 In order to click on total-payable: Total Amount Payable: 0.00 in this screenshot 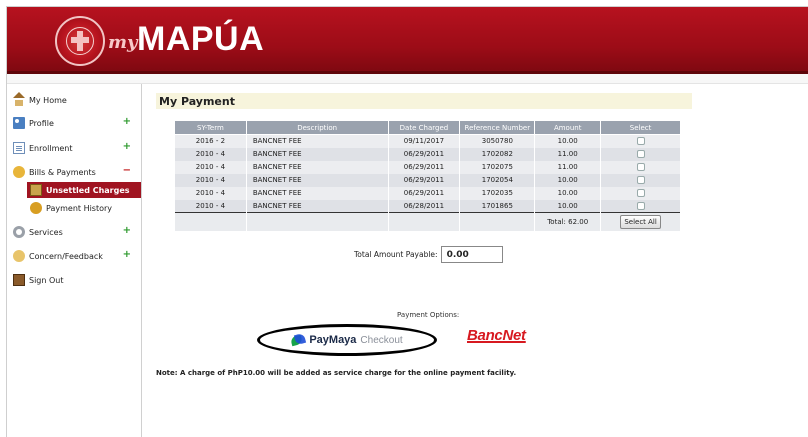, I will do `click(428, 254)`.